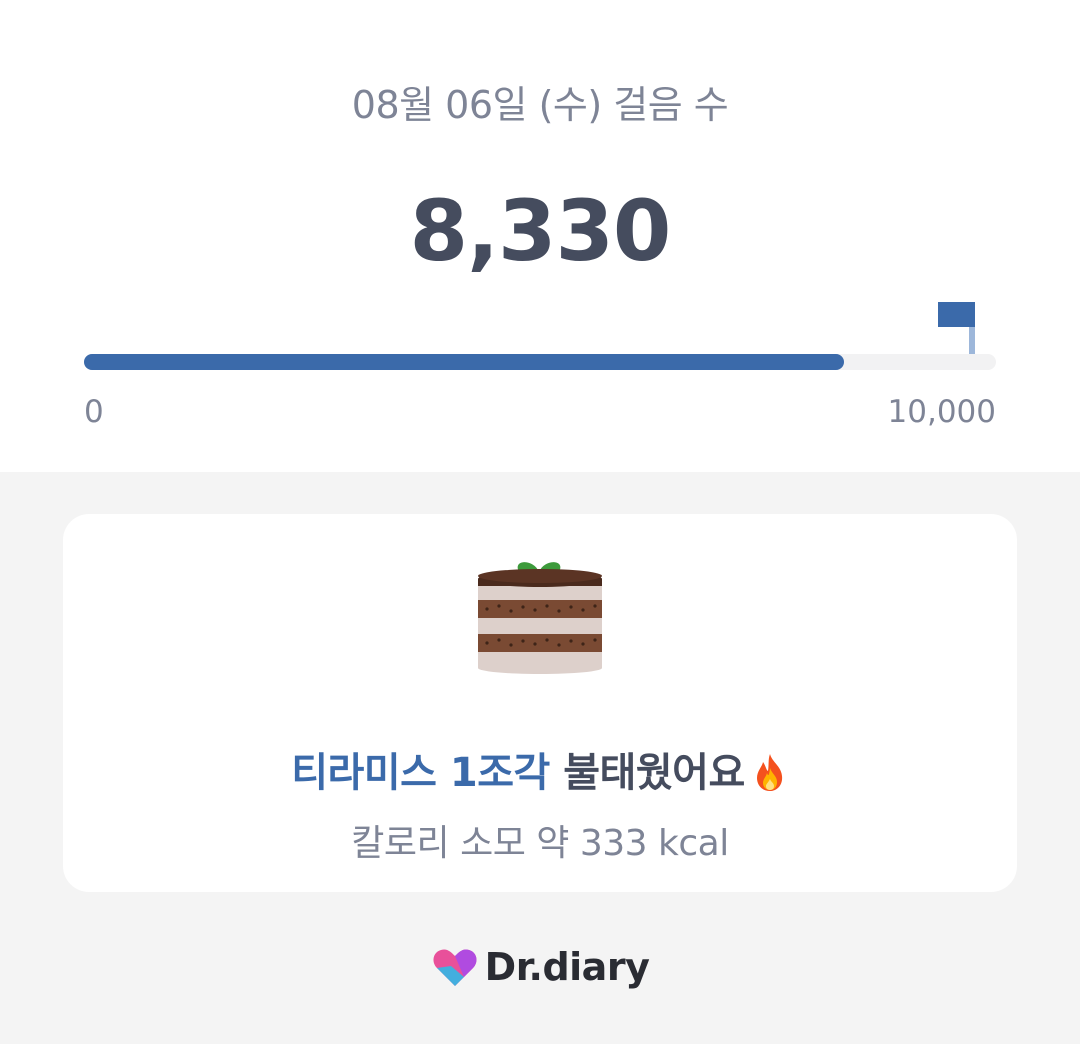 This screenshot has width=1080, height=1044. I want to click on brand-name: Dr.diary, so click(567, 967).